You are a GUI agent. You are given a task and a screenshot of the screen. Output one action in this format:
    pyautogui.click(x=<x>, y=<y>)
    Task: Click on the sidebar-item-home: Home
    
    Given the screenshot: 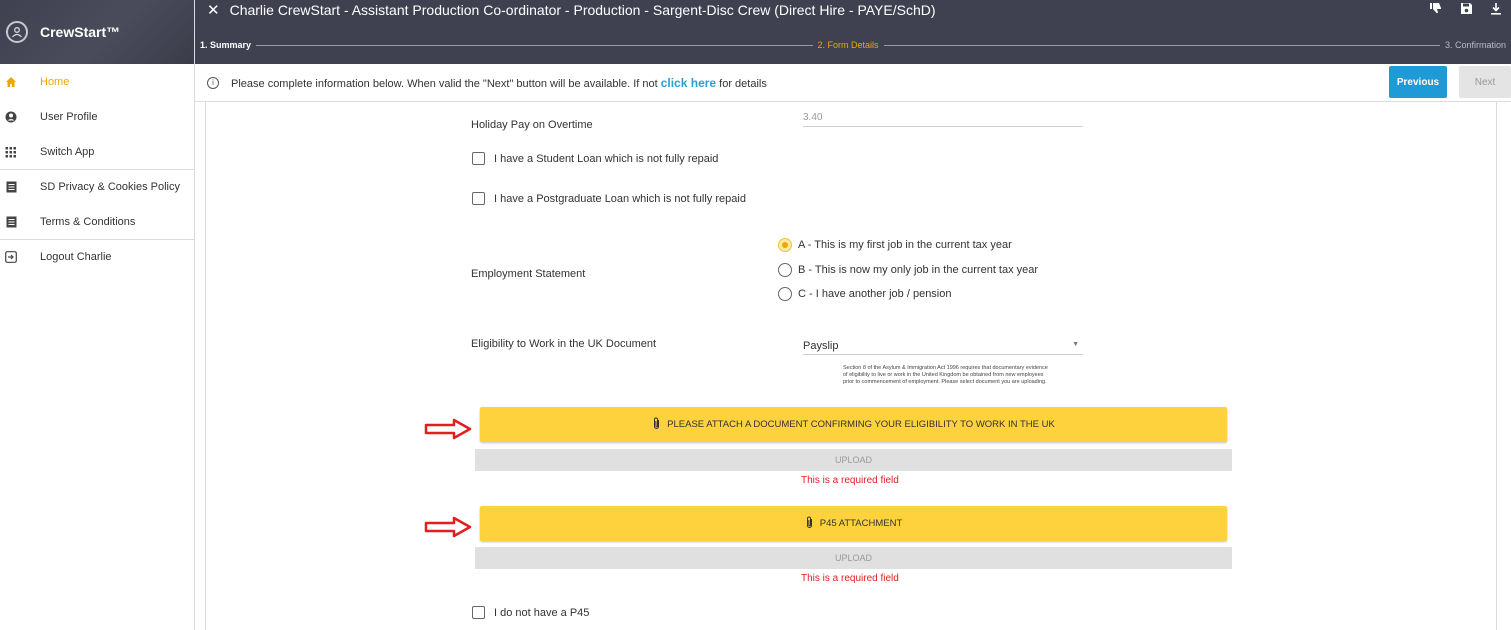 What is the action you would take?
    pyautogui.click(x=97, y=81)
    